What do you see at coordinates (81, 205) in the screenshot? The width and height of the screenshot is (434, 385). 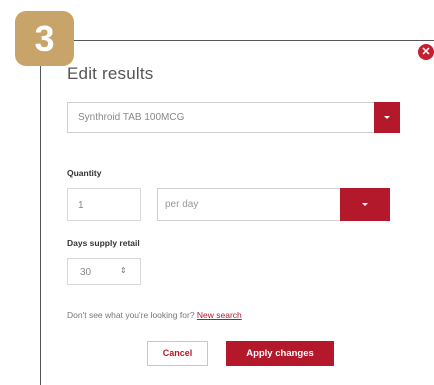 I see `quantity-value: 1` at bounding box center [81, 205].